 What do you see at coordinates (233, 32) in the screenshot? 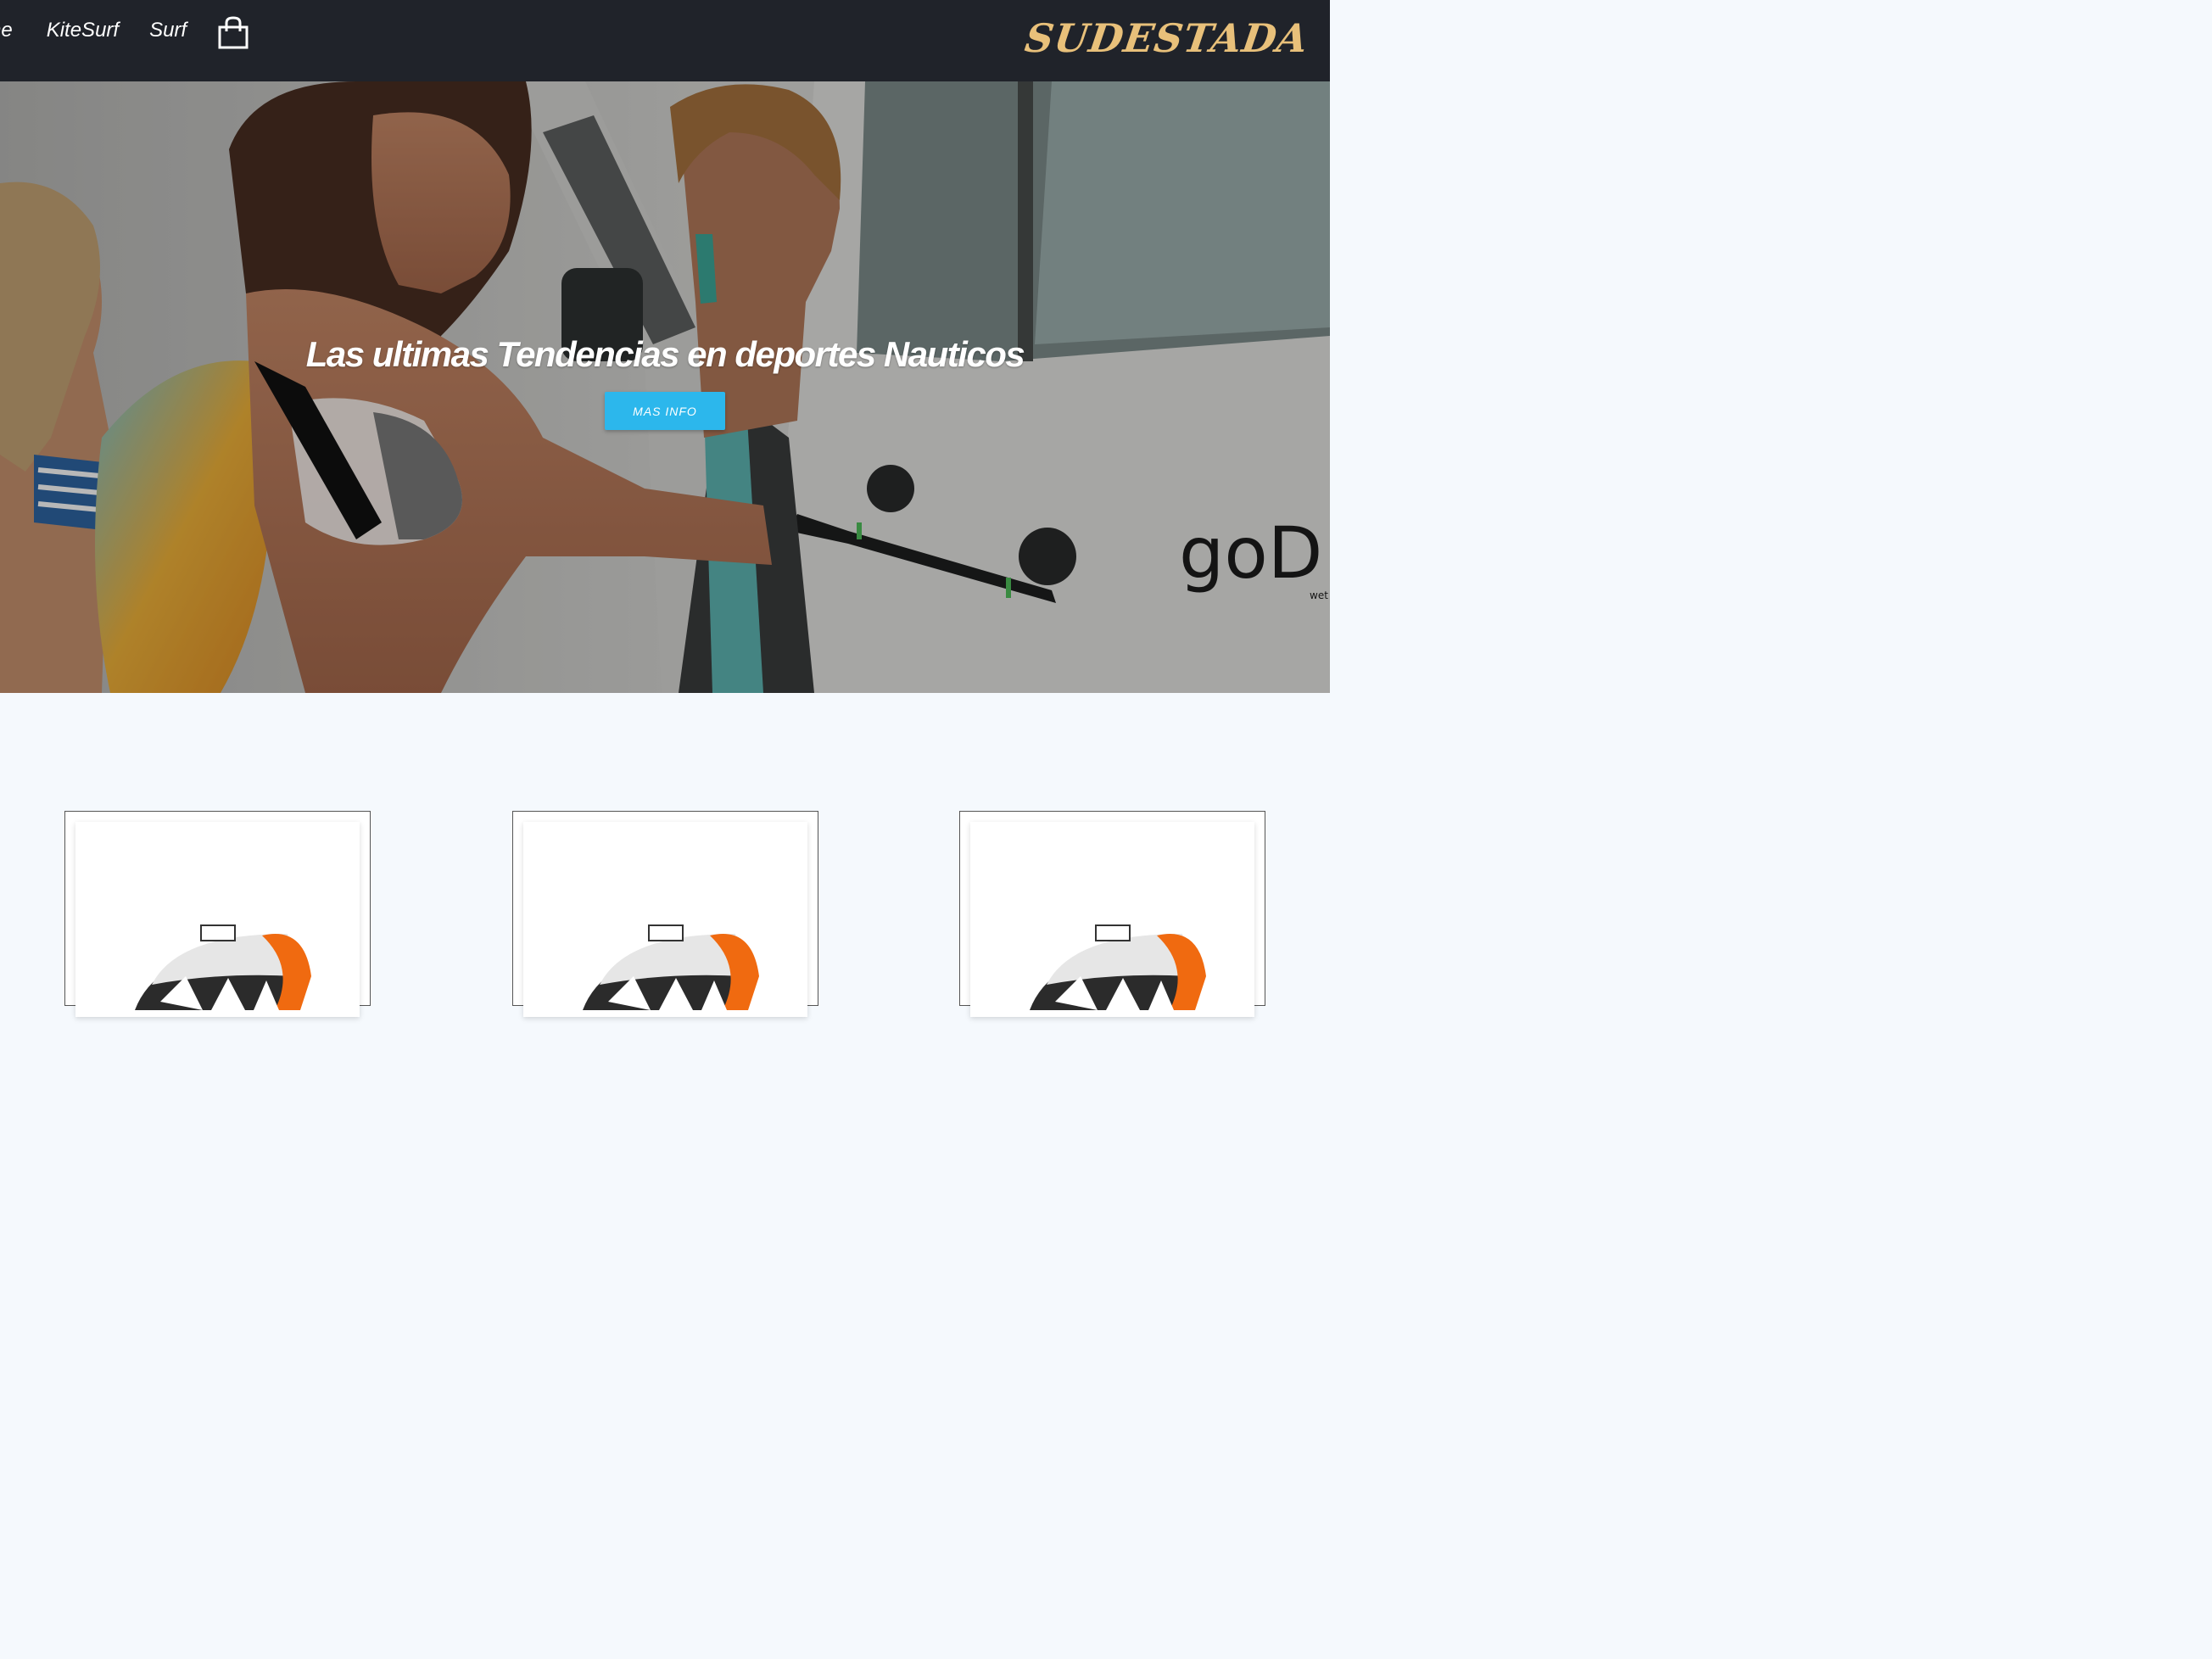
I see `shopping-bag-icon` at bounding box center [233, 32].